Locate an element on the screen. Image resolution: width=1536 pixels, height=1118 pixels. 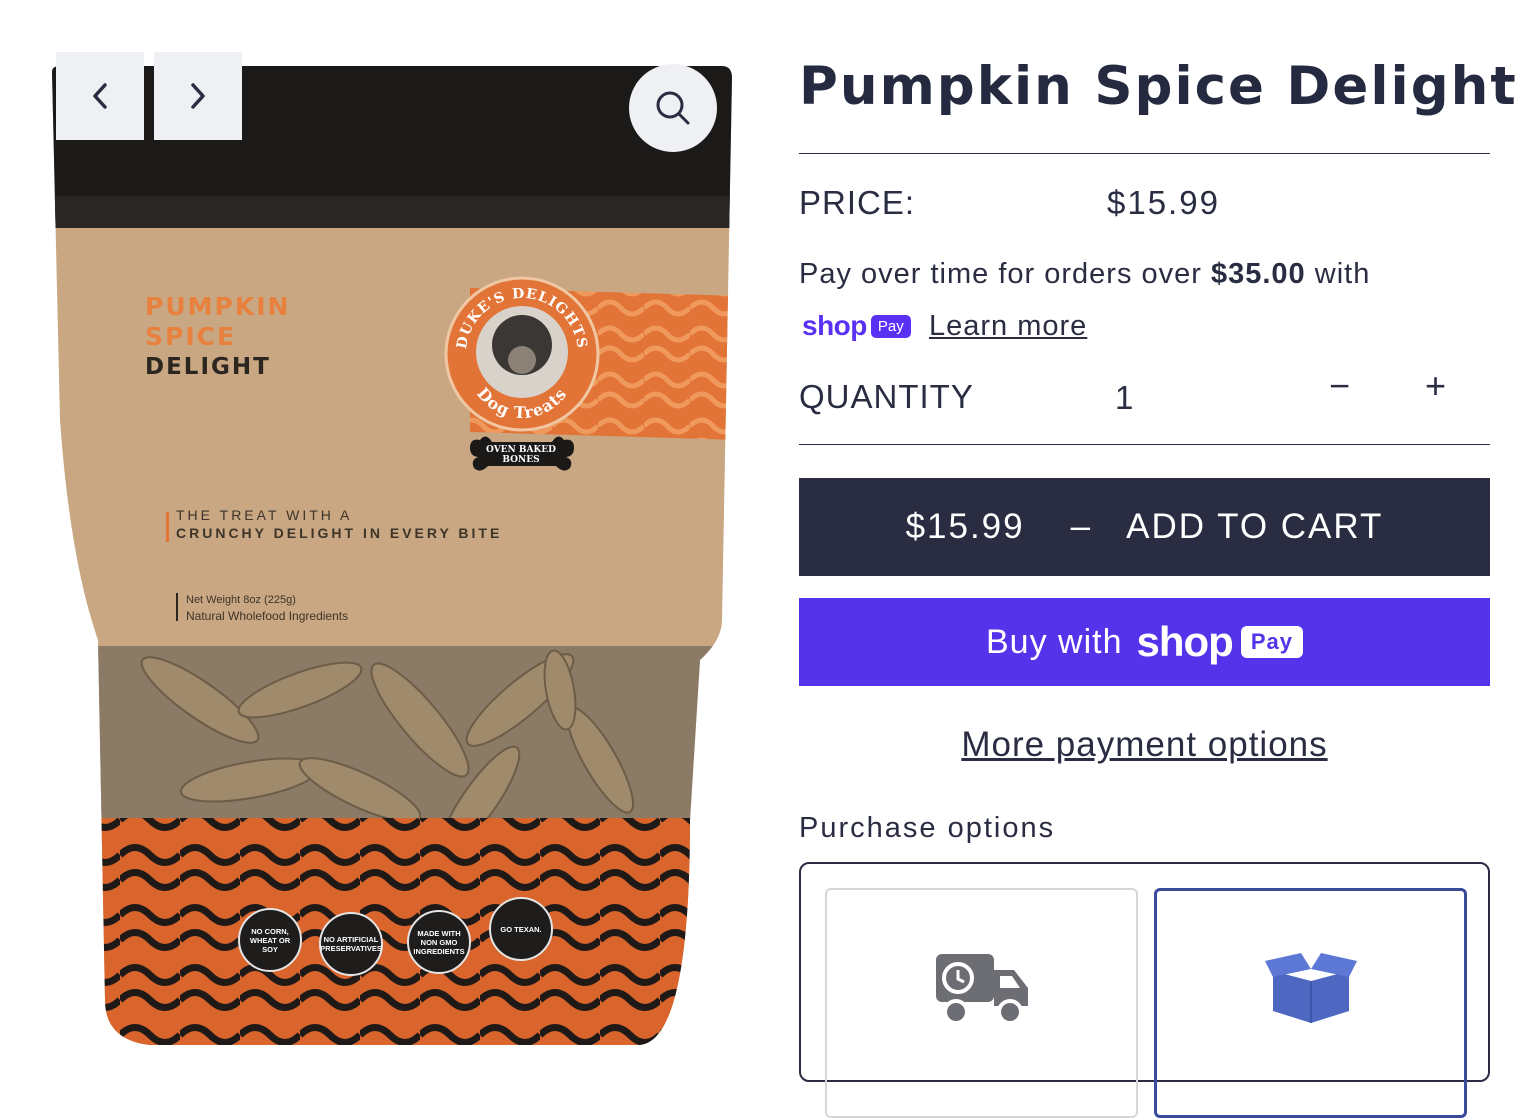
chevron-right-icon is located at coordinates (198, 96).